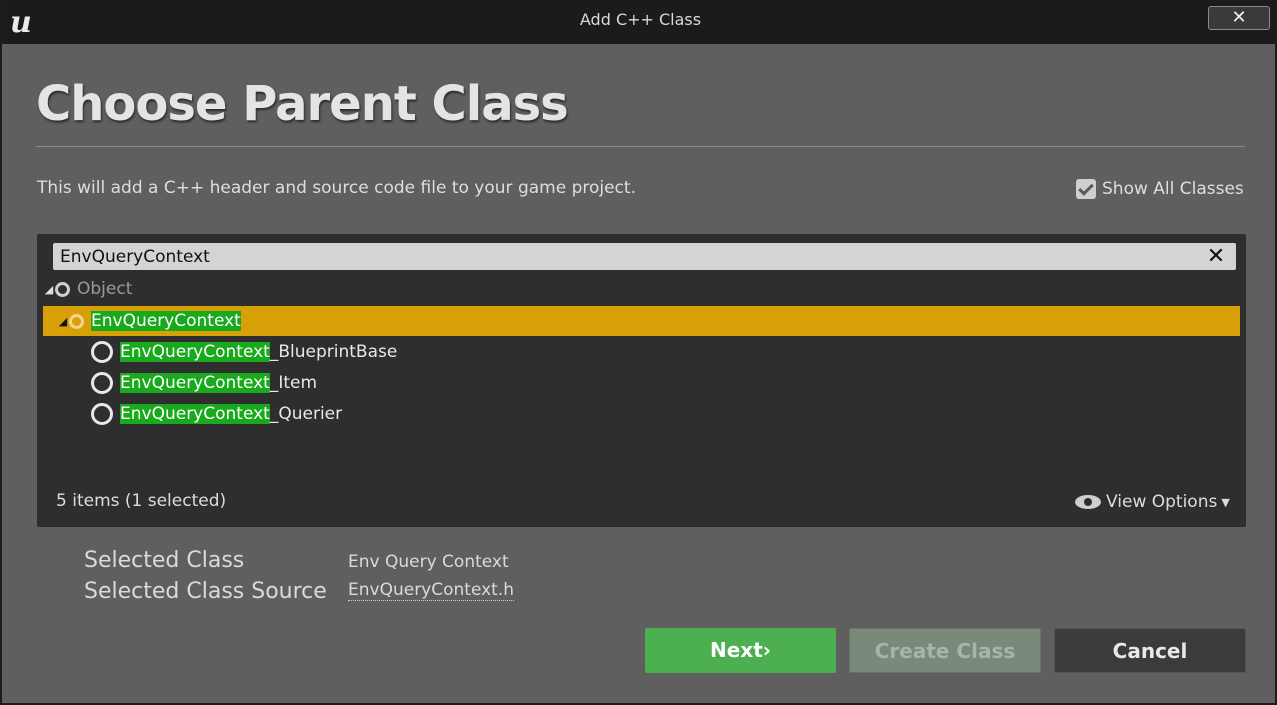 This screenshot has width=1277, height=705. I want to click on show-all-classes-label: Show All Classes, so click(1173, 189).